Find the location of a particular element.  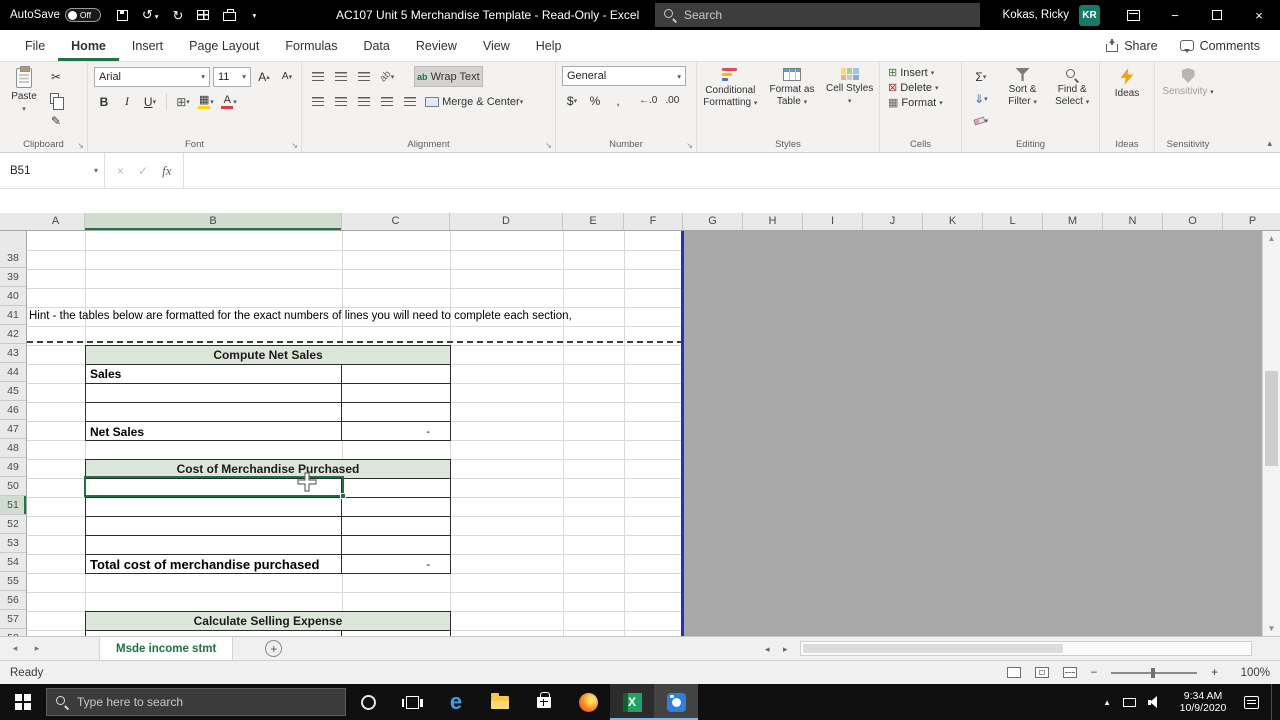

column-header-N: N is located at coordinates (1133, 221).